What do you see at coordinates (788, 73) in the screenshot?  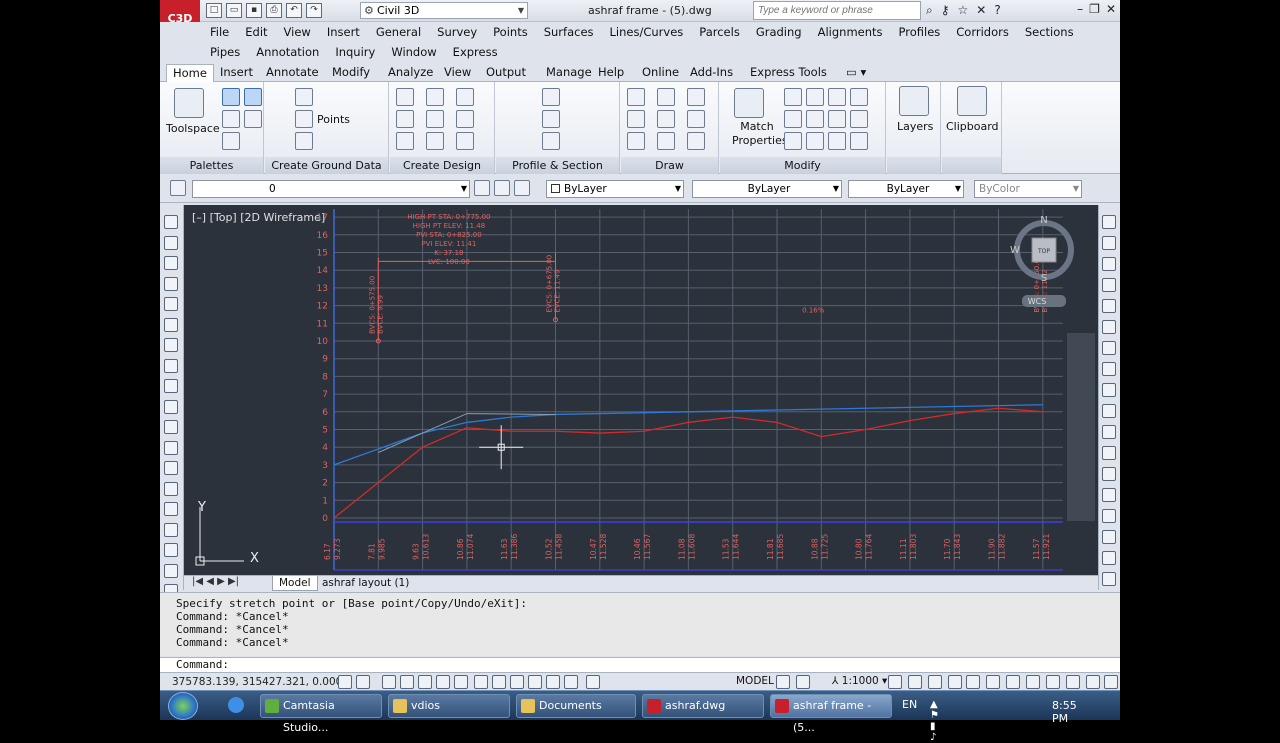 I see `ribbon-tab: Express Tools` at bounding box center [788, 73].